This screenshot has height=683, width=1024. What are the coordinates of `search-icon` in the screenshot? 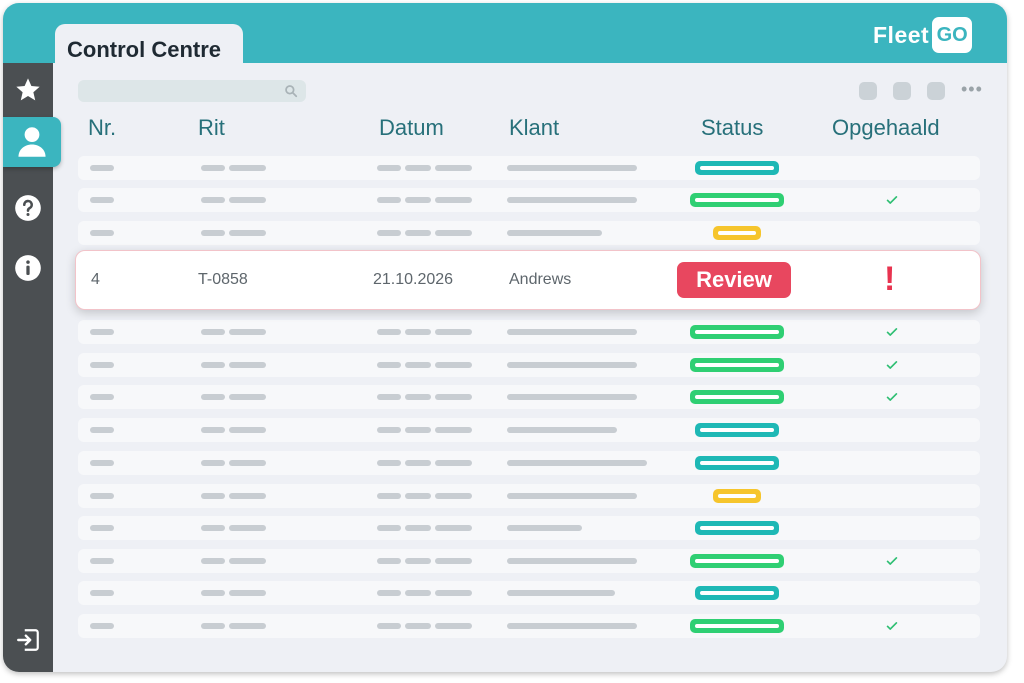 It's located at (291, 91).